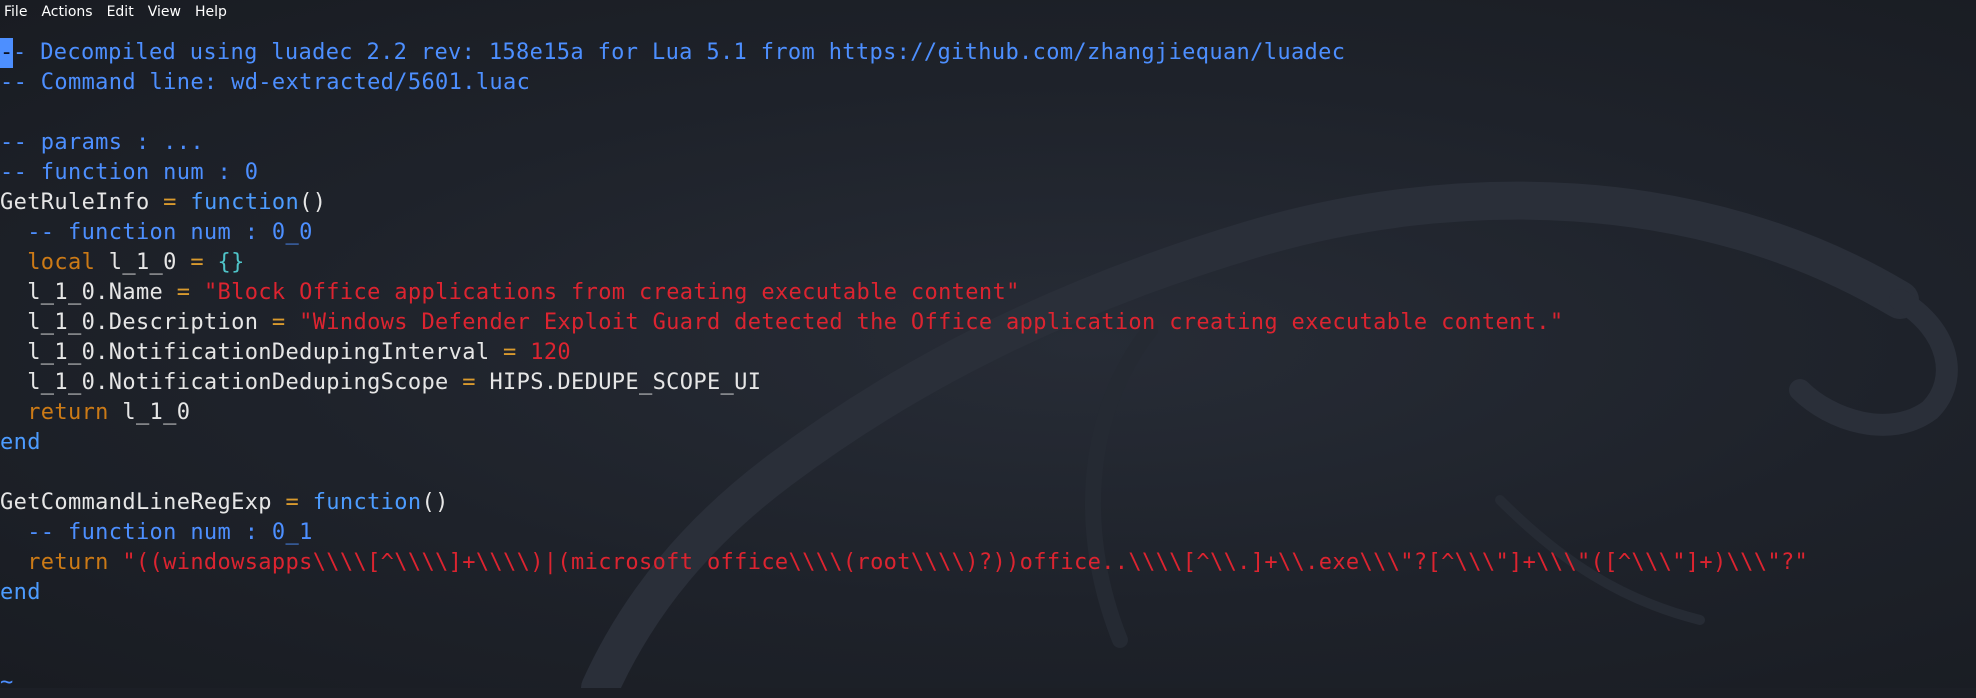  What do you see at coordinates (988, 12) in the screenshot?
I see `menu-bar: File Actions Edit View Help` at bounding box center [988, 12].